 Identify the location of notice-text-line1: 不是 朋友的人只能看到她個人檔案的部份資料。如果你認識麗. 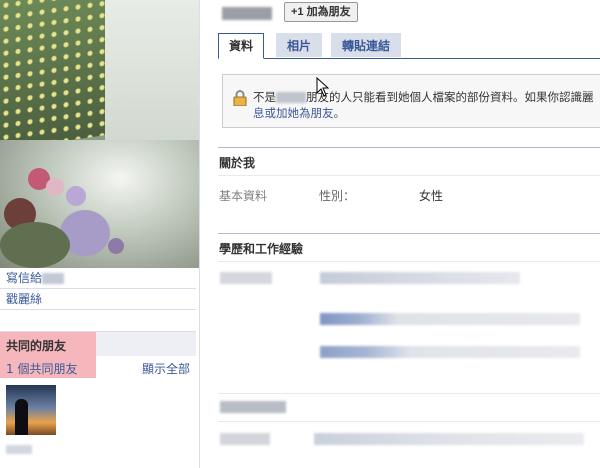
(423, 97).